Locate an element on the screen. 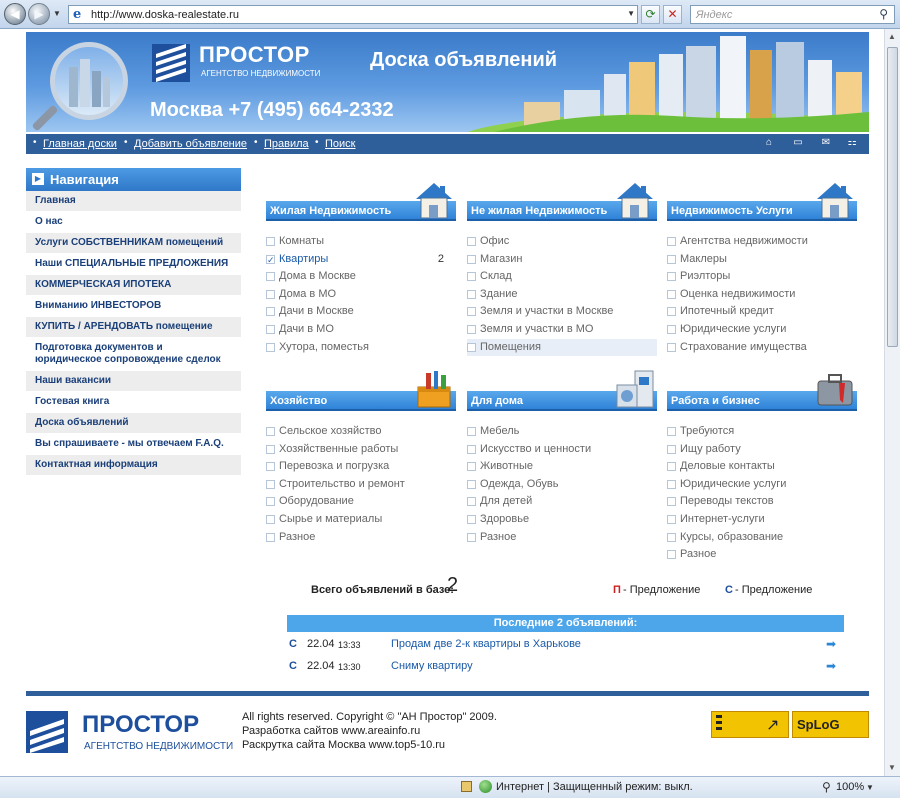 This screenshot has height=798, width=900. vertical-scrollbar: ▲ ▼ is located at coordinates (892, 402).